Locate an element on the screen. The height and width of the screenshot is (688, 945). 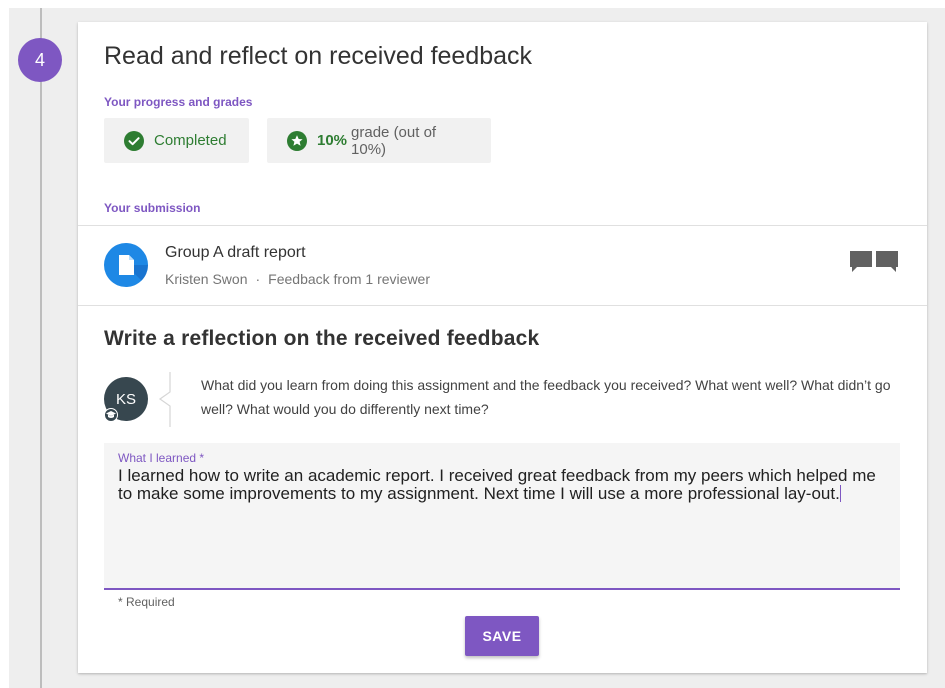
card-title: Read and reflect on received feedback is located at coordinates (318, 56).